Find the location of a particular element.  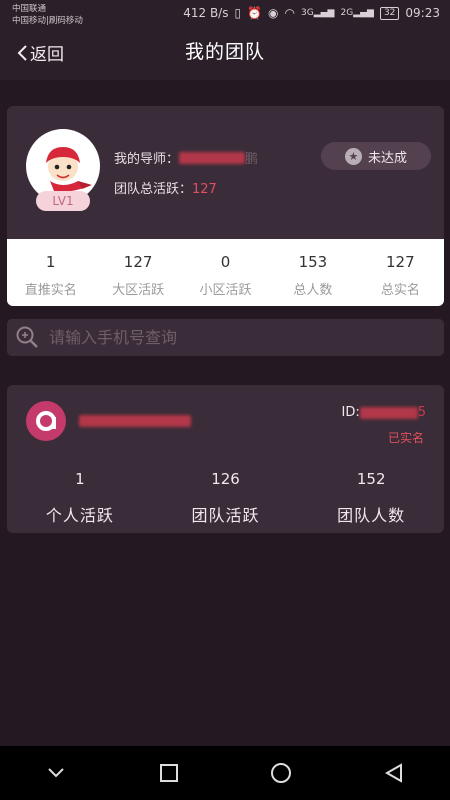

member-logo is located at coordinates (46, 421).